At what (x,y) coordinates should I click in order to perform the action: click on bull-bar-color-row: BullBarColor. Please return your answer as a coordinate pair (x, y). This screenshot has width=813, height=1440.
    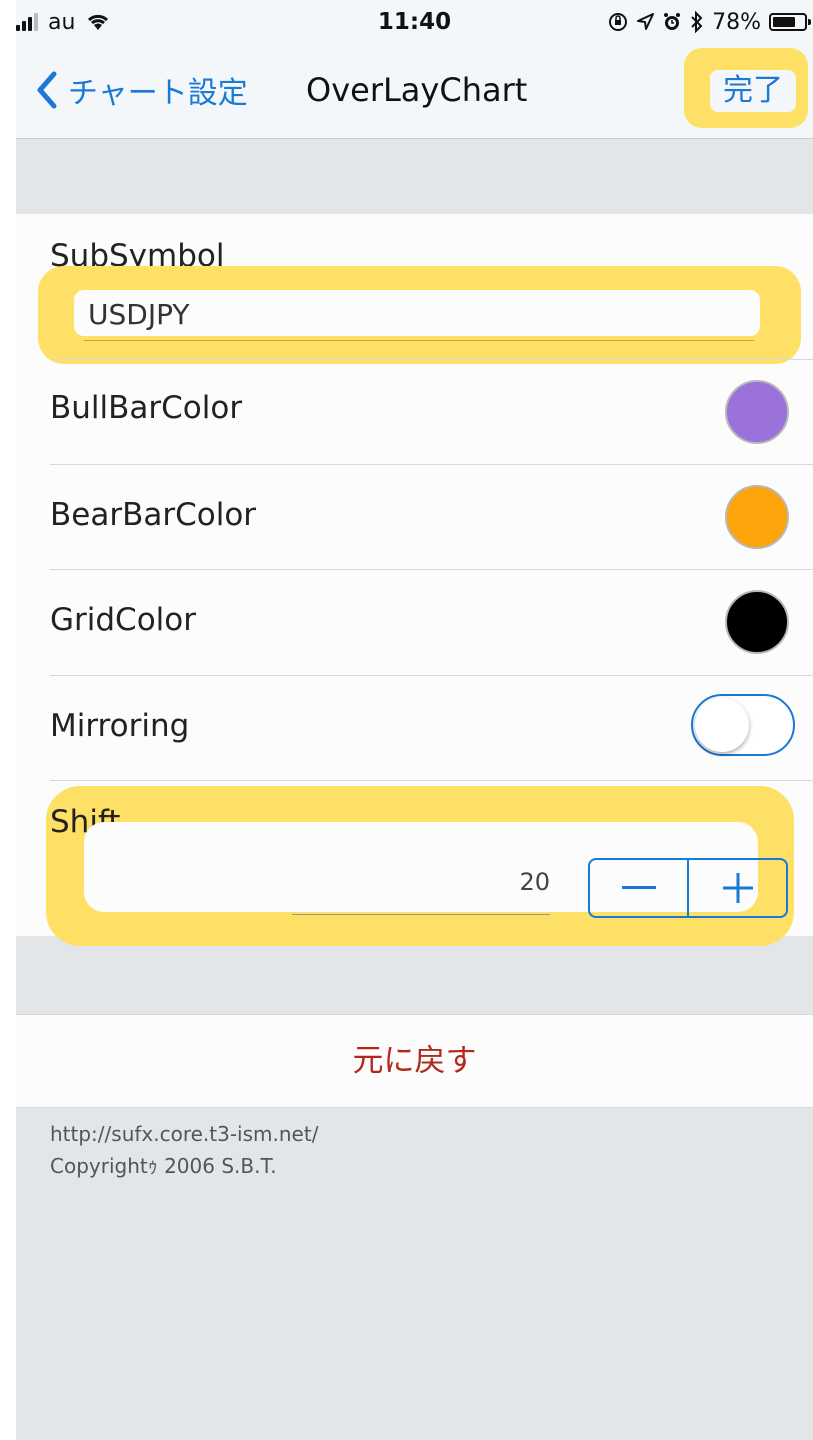
    Looking at the image, I should click on (414, 412).